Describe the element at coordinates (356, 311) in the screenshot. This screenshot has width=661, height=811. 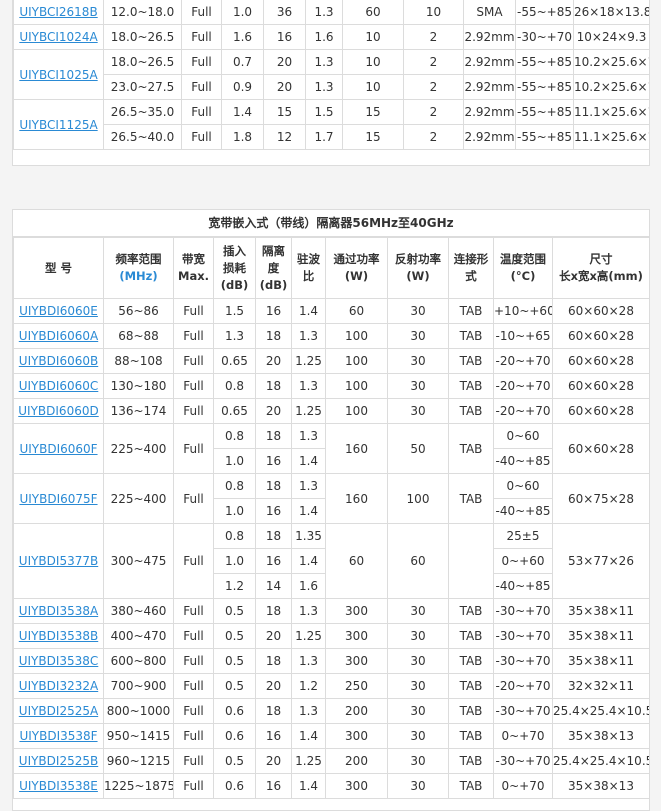
I see `fwd-cell: 60` at that location.